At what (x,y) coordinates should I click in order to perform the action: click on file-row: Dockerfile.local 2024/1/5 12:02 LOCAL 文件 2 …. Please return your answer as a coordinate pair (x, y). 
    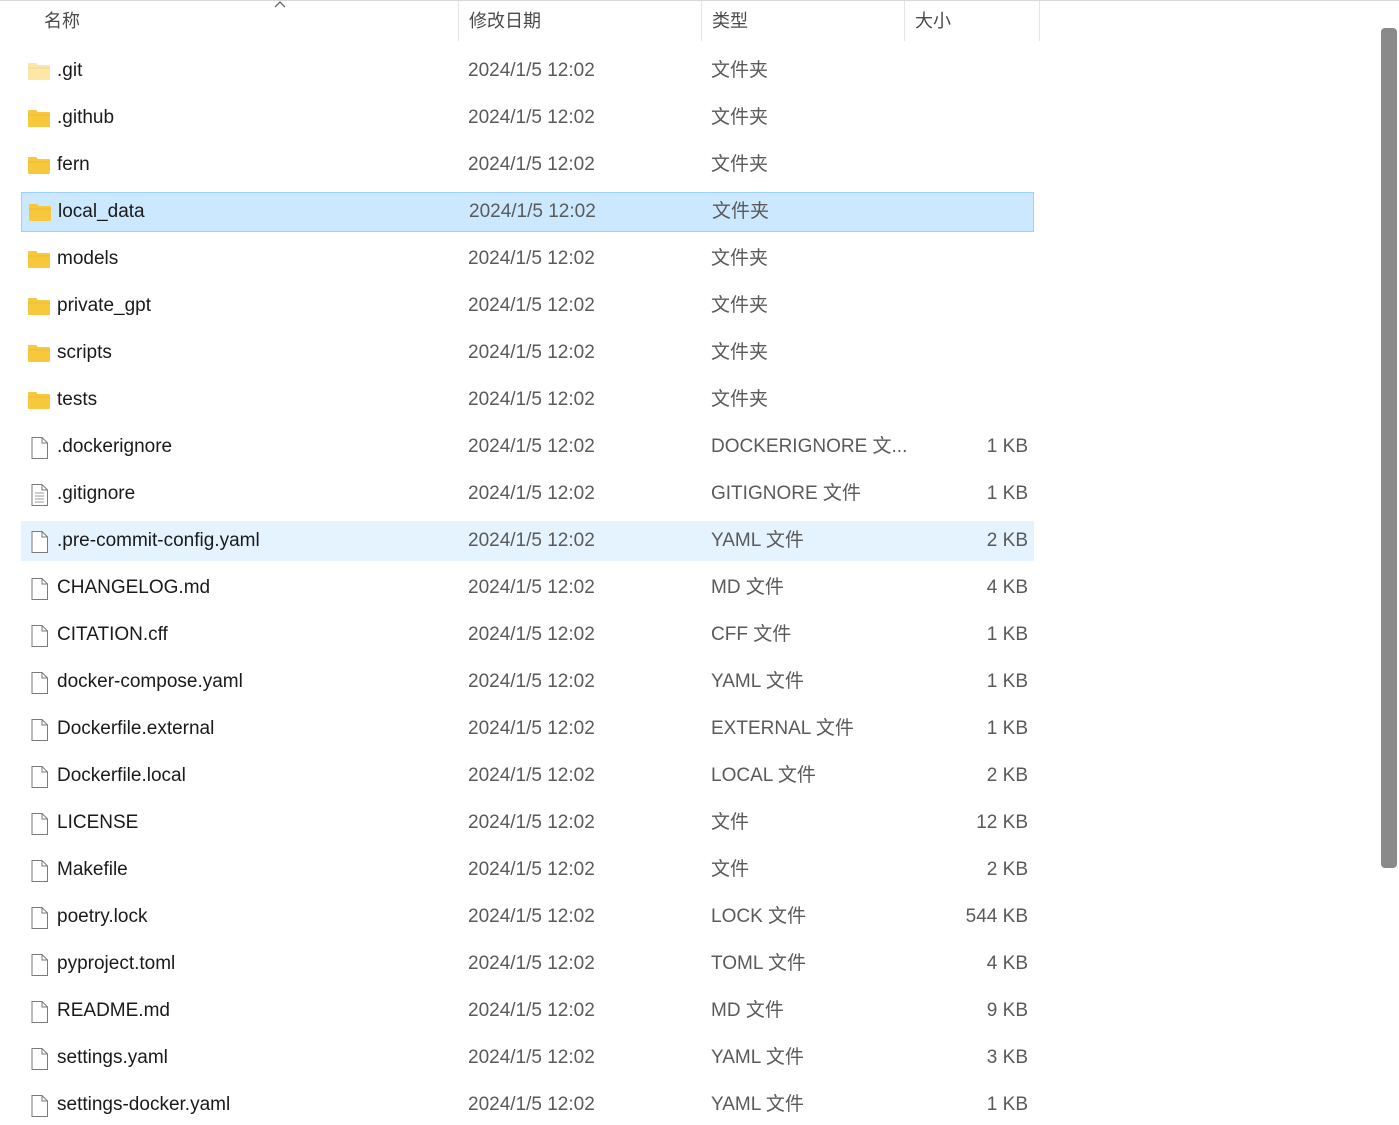
    Looking at the image, I should click on (527, 776).